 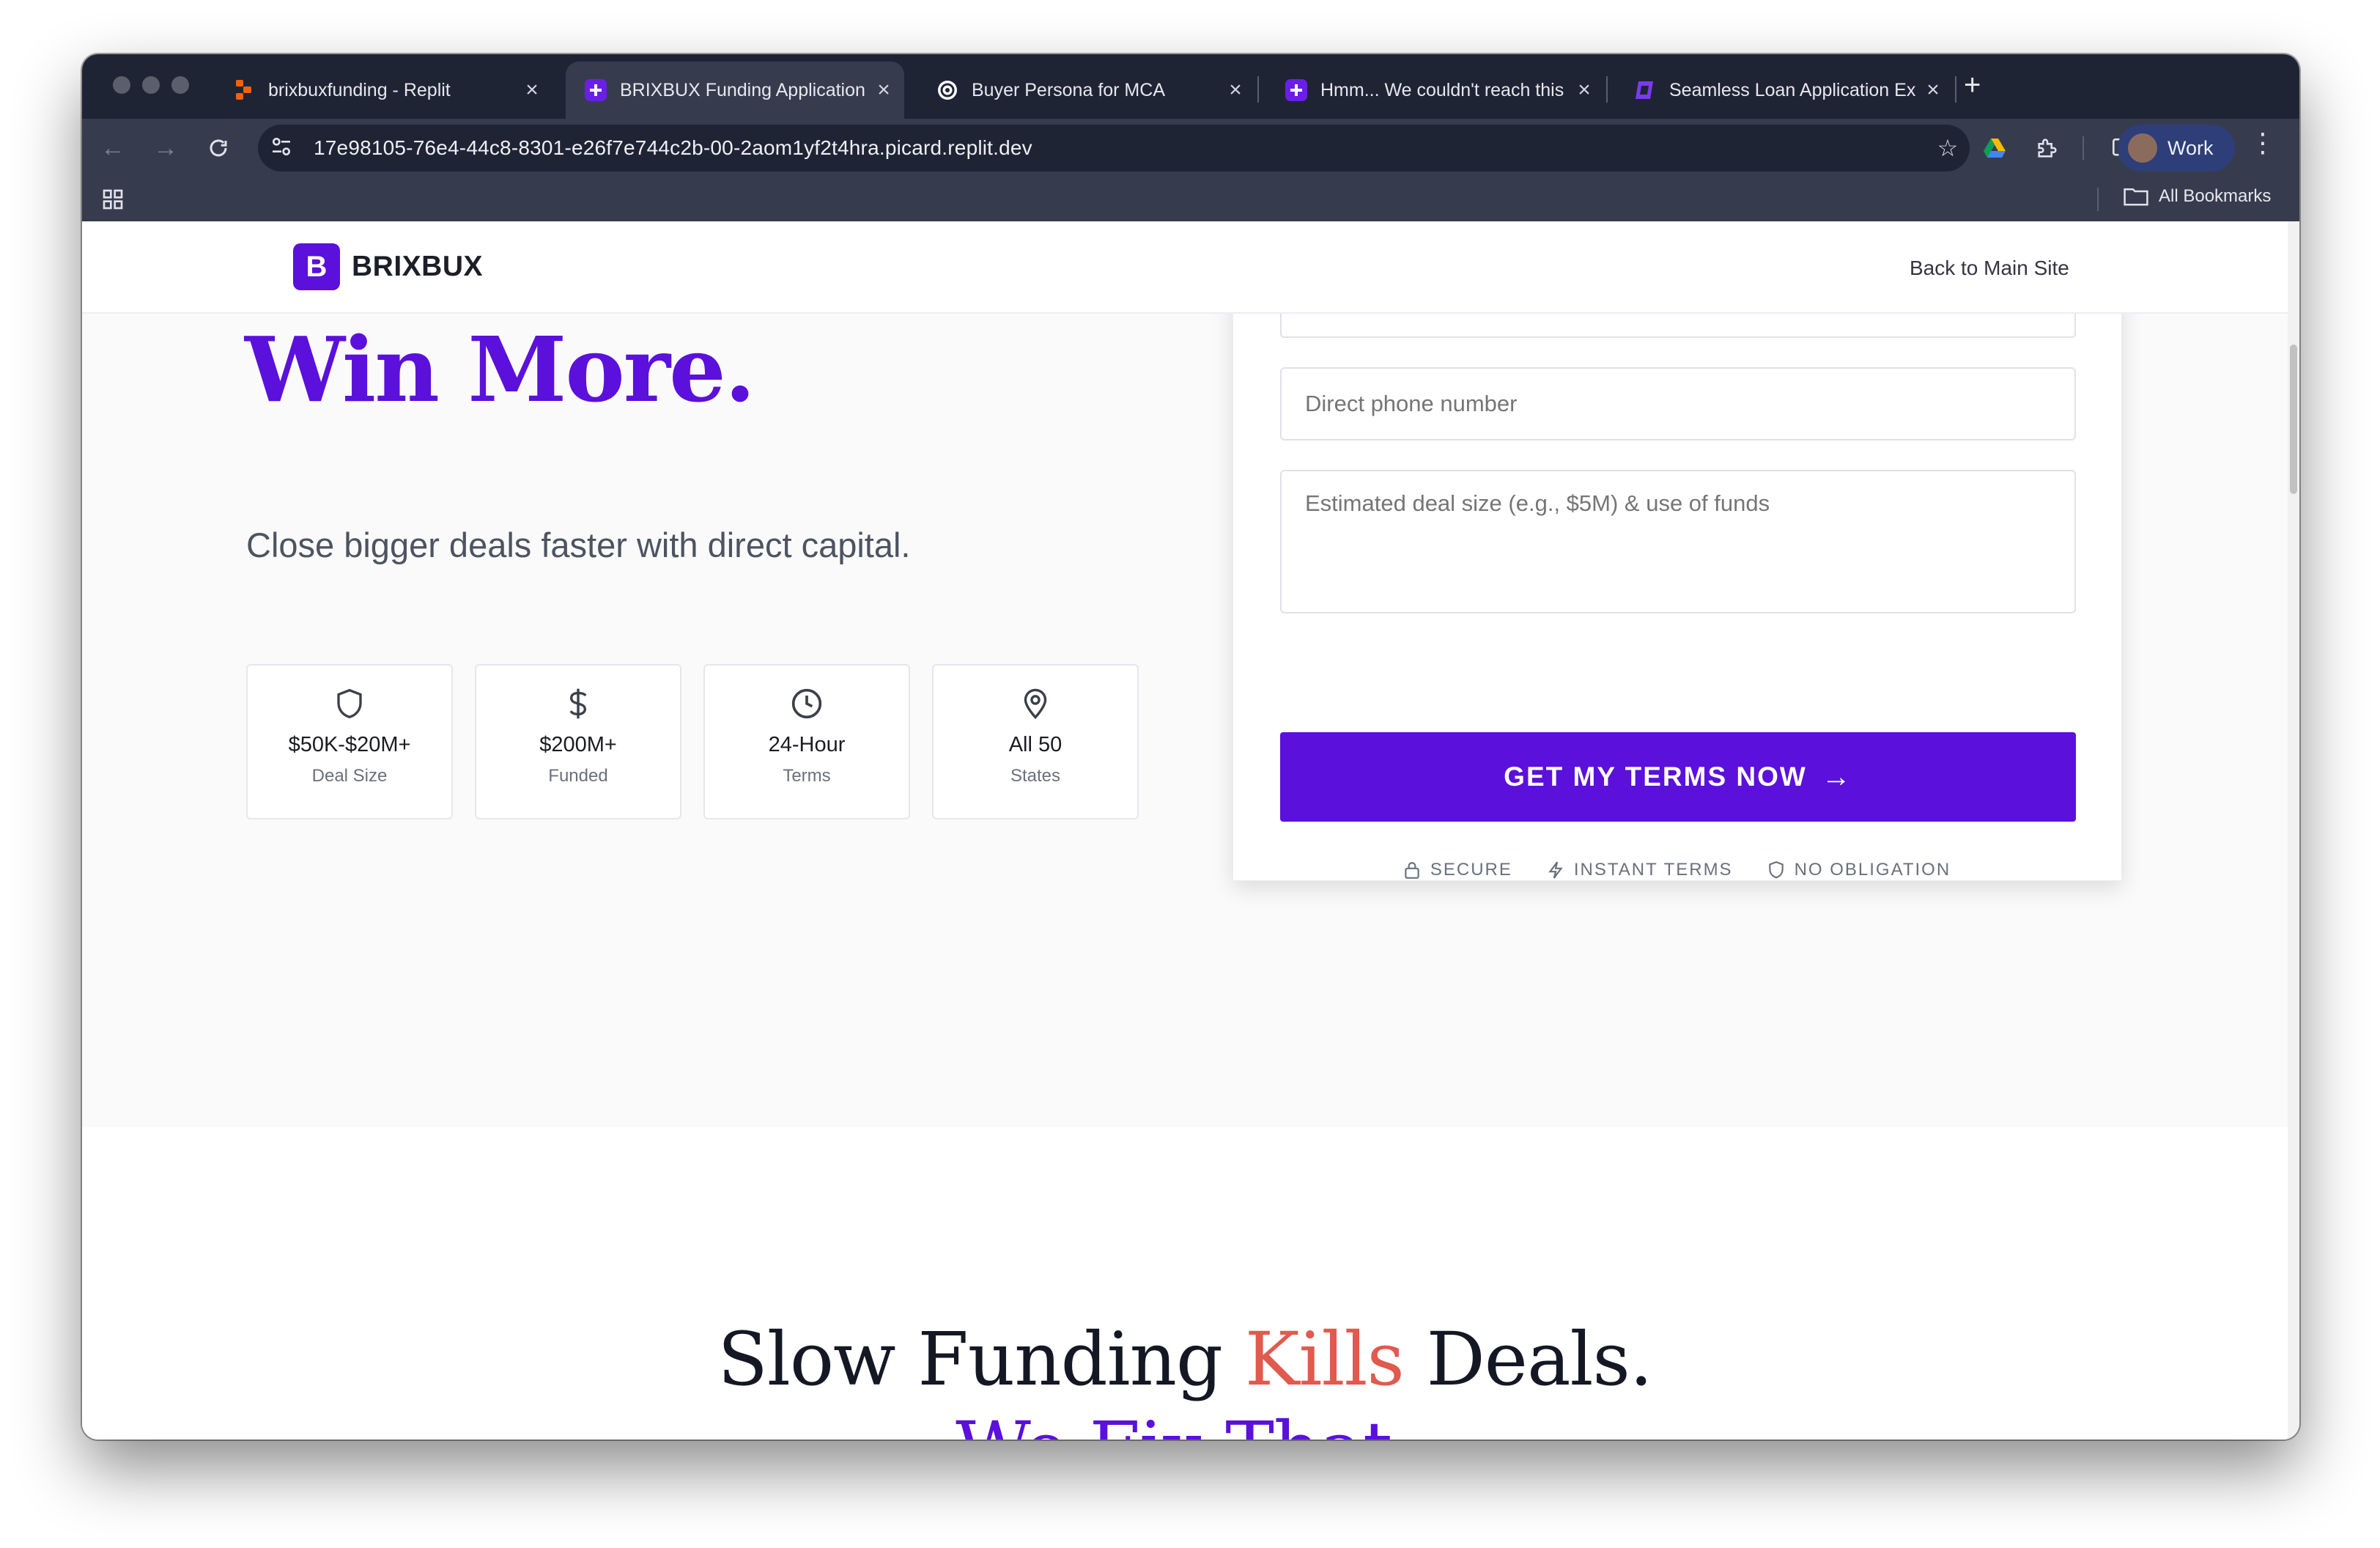 I want to click on all-bookmarks-label: All Bookmarks, so click(x=2215, y=196).